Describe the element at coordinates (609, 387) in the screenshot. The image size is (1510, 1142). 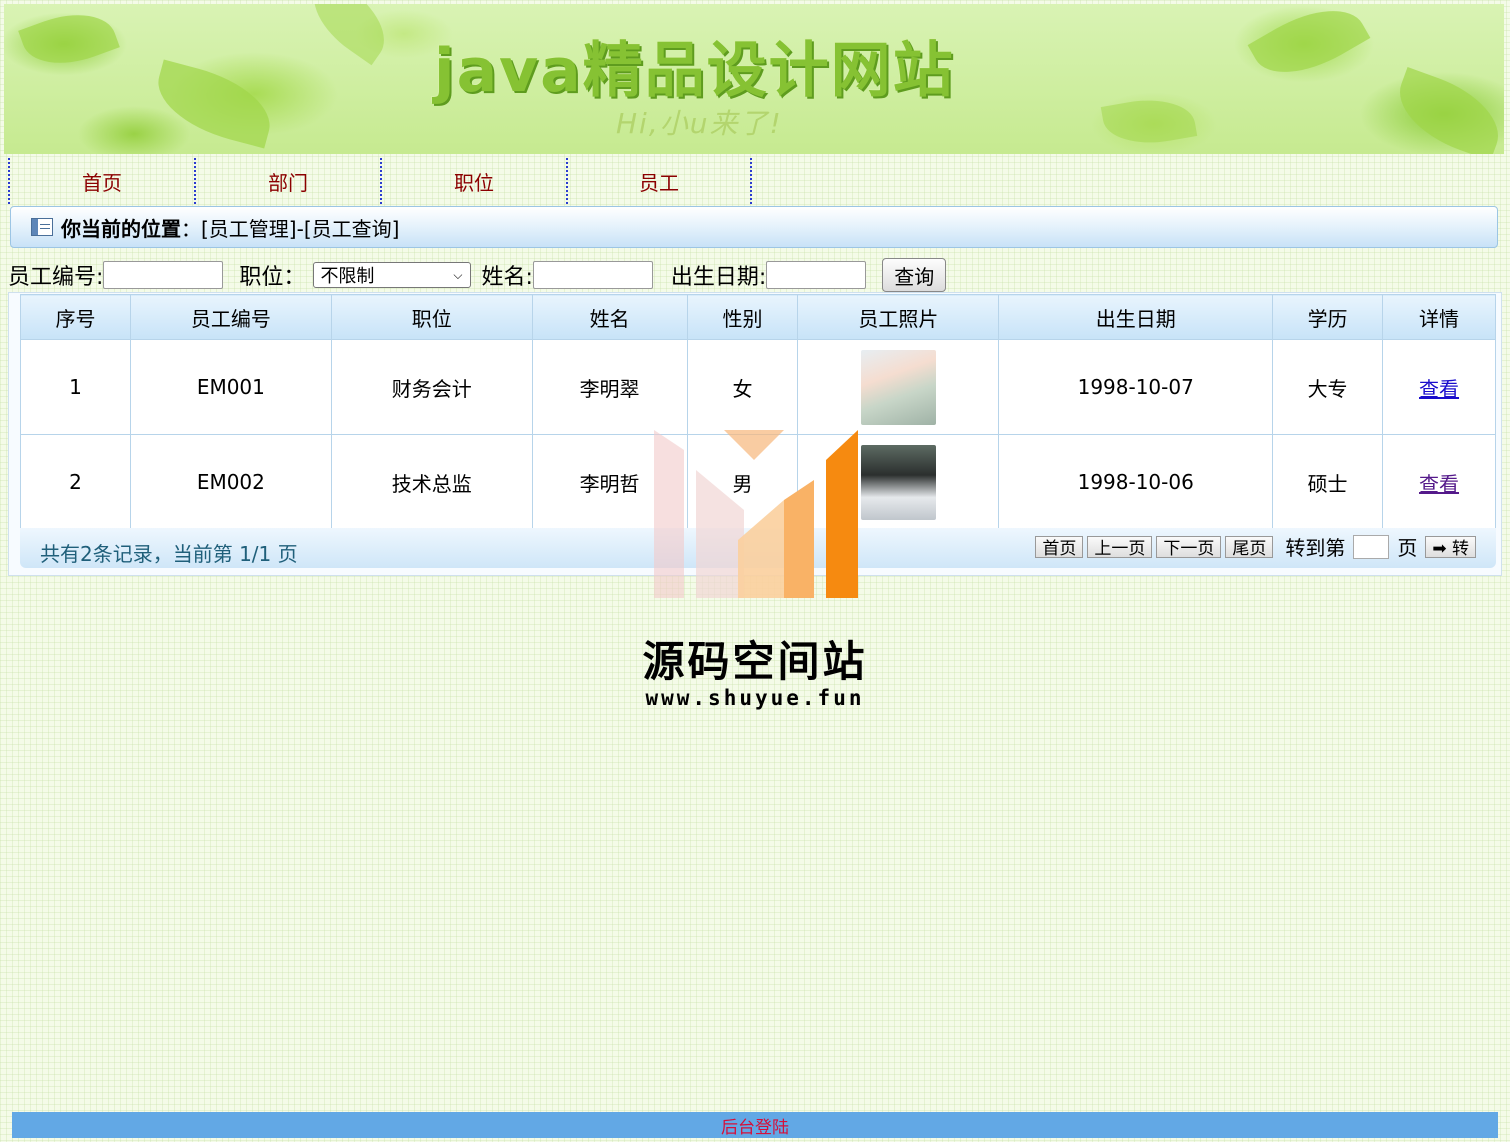
I see `cell-name: 李明翠` at that location.